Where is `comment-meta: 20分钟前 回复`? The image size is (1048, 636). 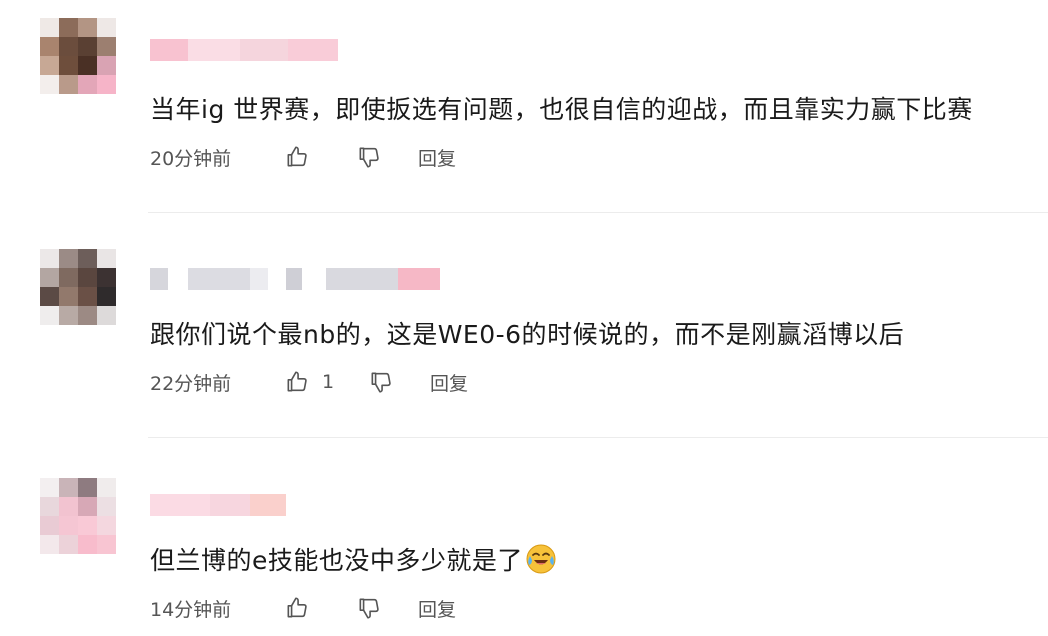 comment-meta: 20分钟前 回复 is located at coordinates (303, 157).